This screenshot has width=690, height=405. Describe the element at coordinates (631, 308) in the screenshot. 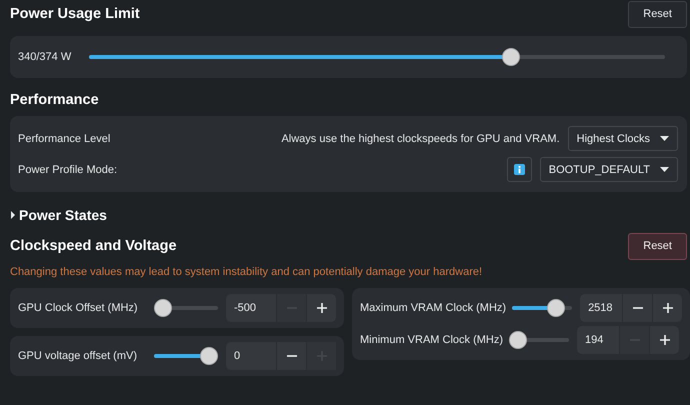

I see `spin-box: 2518` at that location.